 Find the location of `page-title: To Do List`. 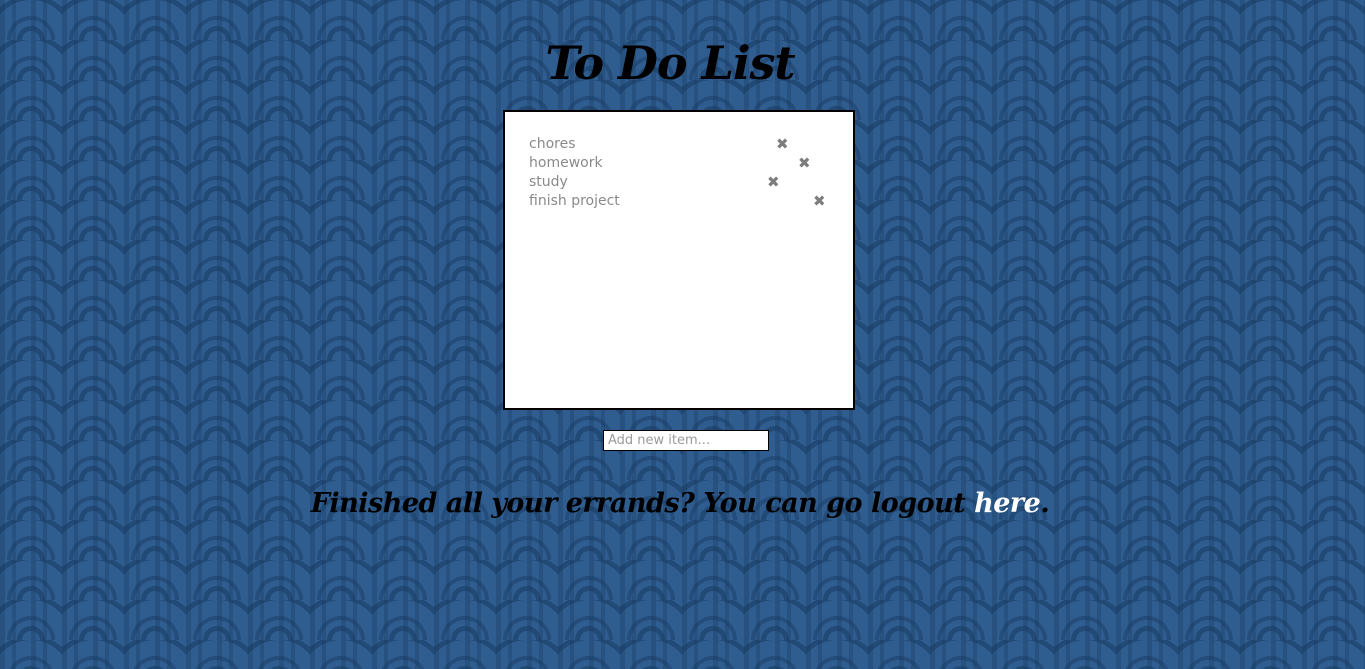

page-title: To Do List is located at coordinates (670, 63).